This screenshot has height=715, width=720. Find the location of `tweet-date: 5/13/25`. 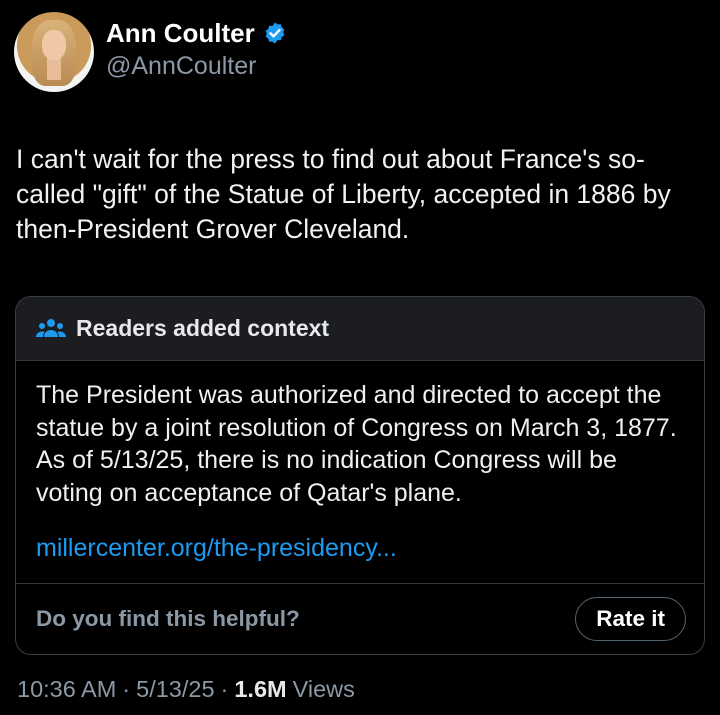

tweet-date: 5/13/25 is located at coordinates (175, 689).